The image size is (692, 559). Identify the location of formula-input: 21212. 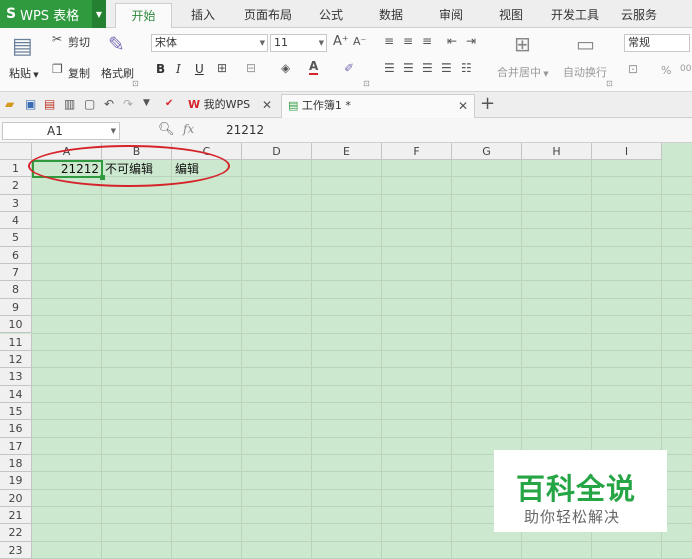
(245, 130).